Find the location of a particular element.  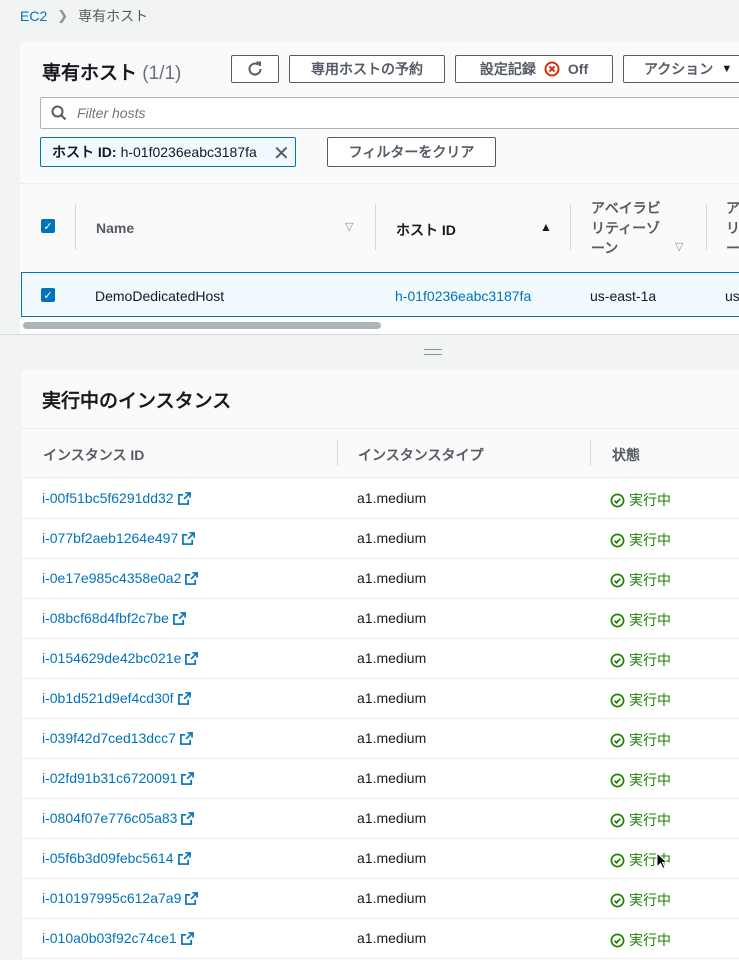

actions-button: アクション ▼ is located at coordinates (681, 69).